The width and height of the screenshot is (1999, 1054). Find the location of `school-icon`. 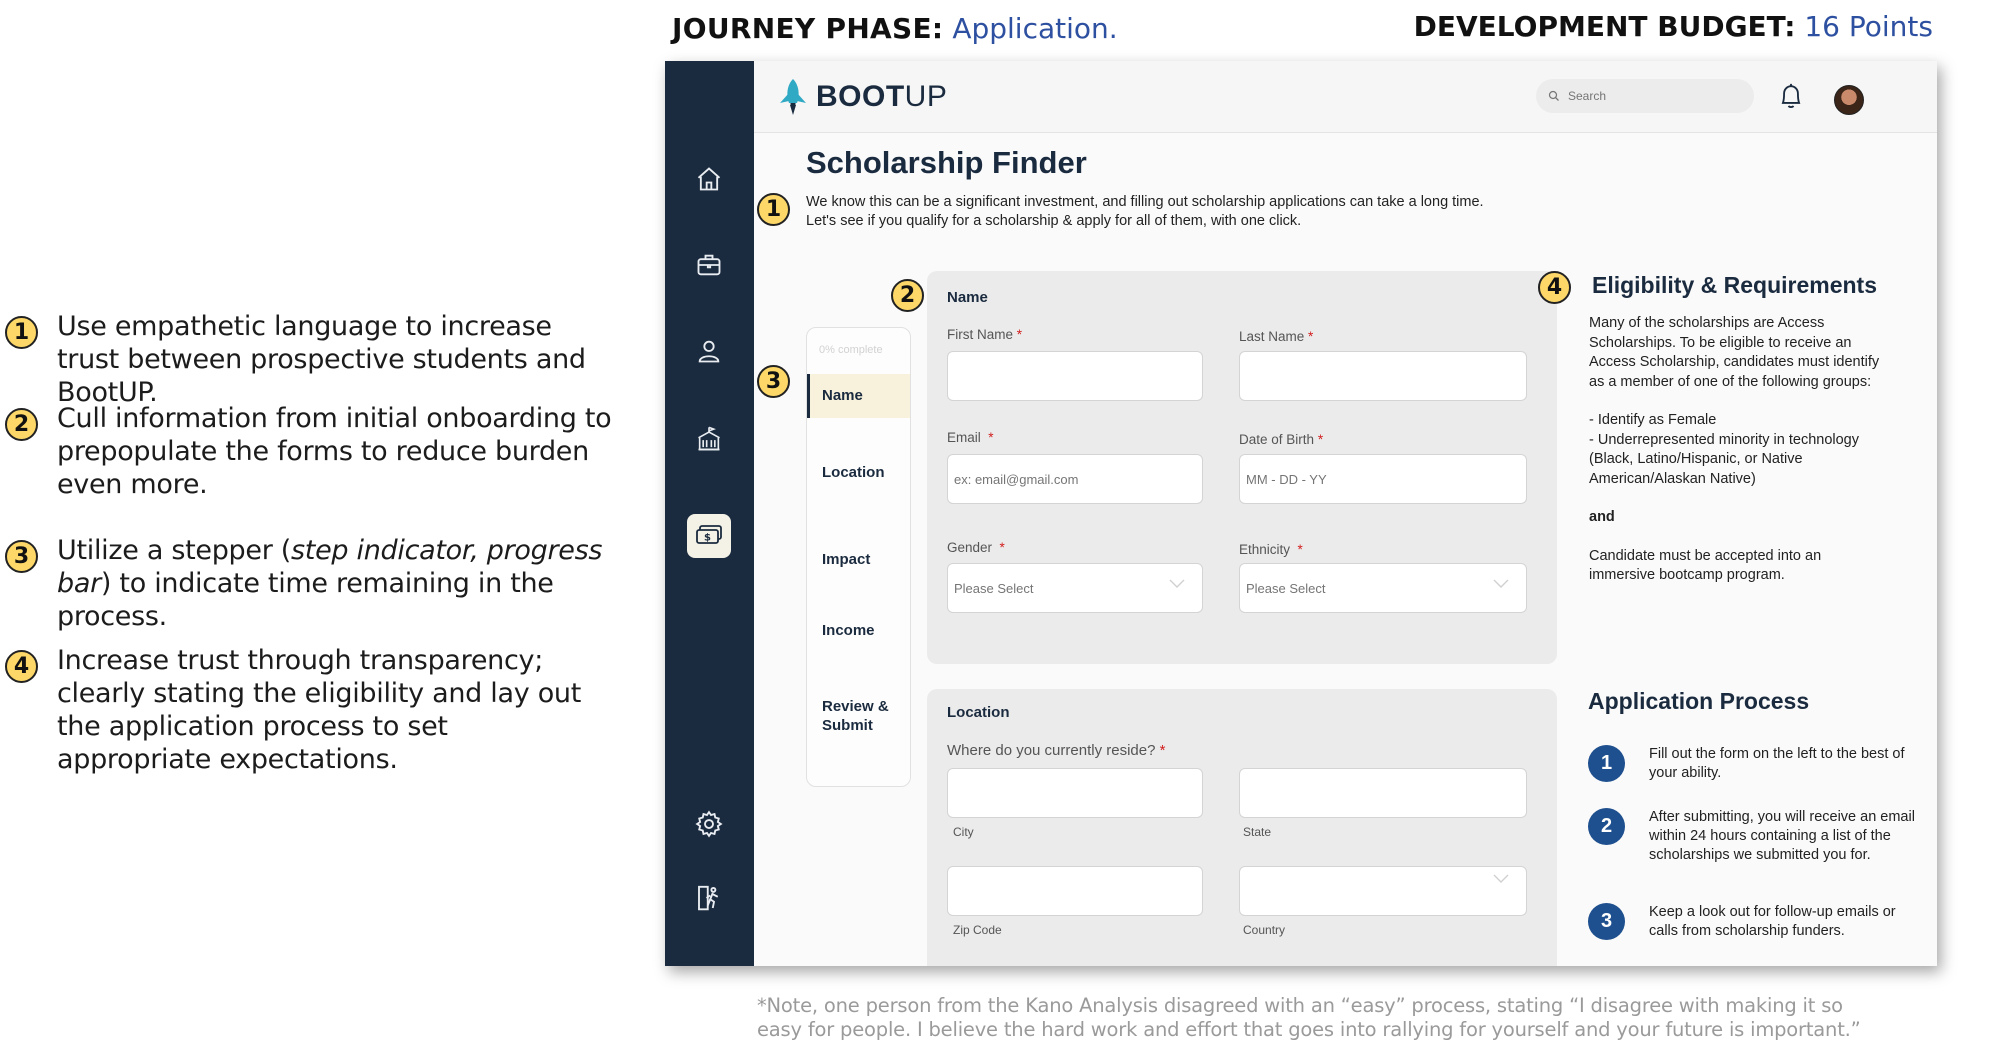

school-icon is located at coordinates (709, 439).